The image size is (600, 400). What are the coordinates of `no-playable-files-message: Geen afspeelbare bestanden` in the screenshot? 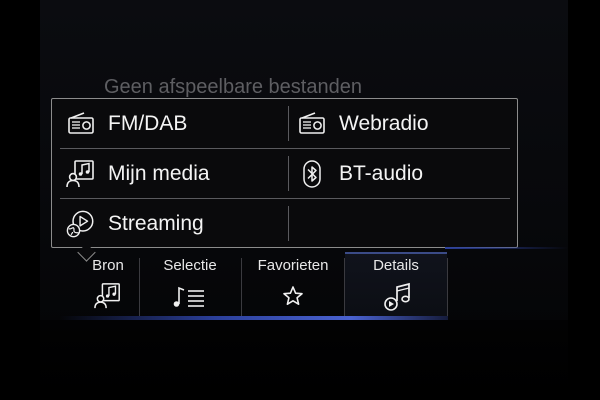 It's located at (233, 87).